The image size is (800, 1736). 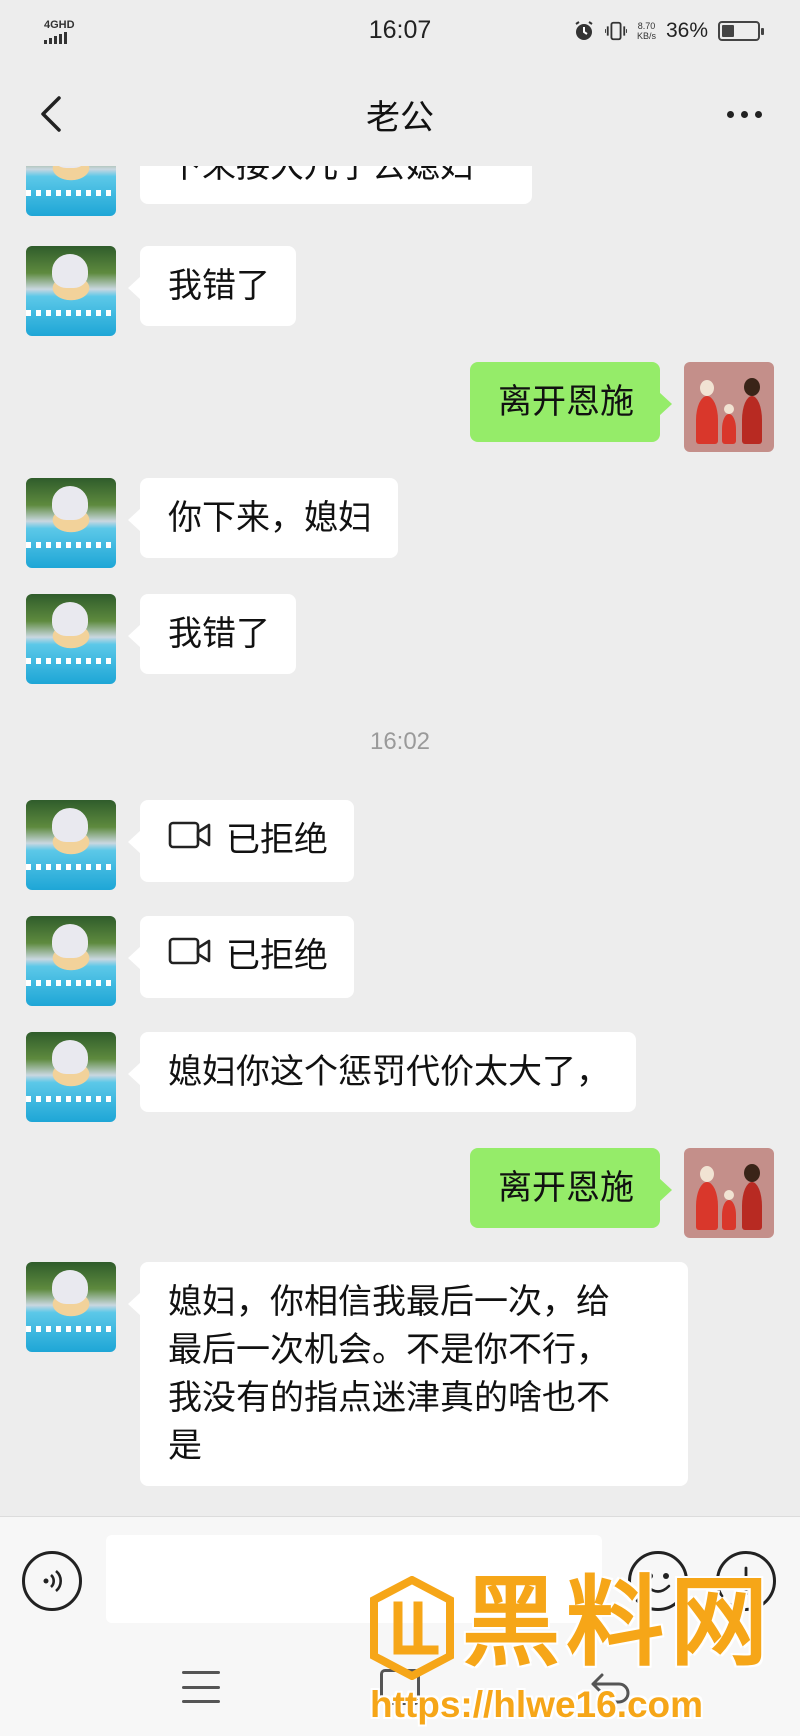 I want to click on speed-value: 8.70, so click(x=646, y=26).